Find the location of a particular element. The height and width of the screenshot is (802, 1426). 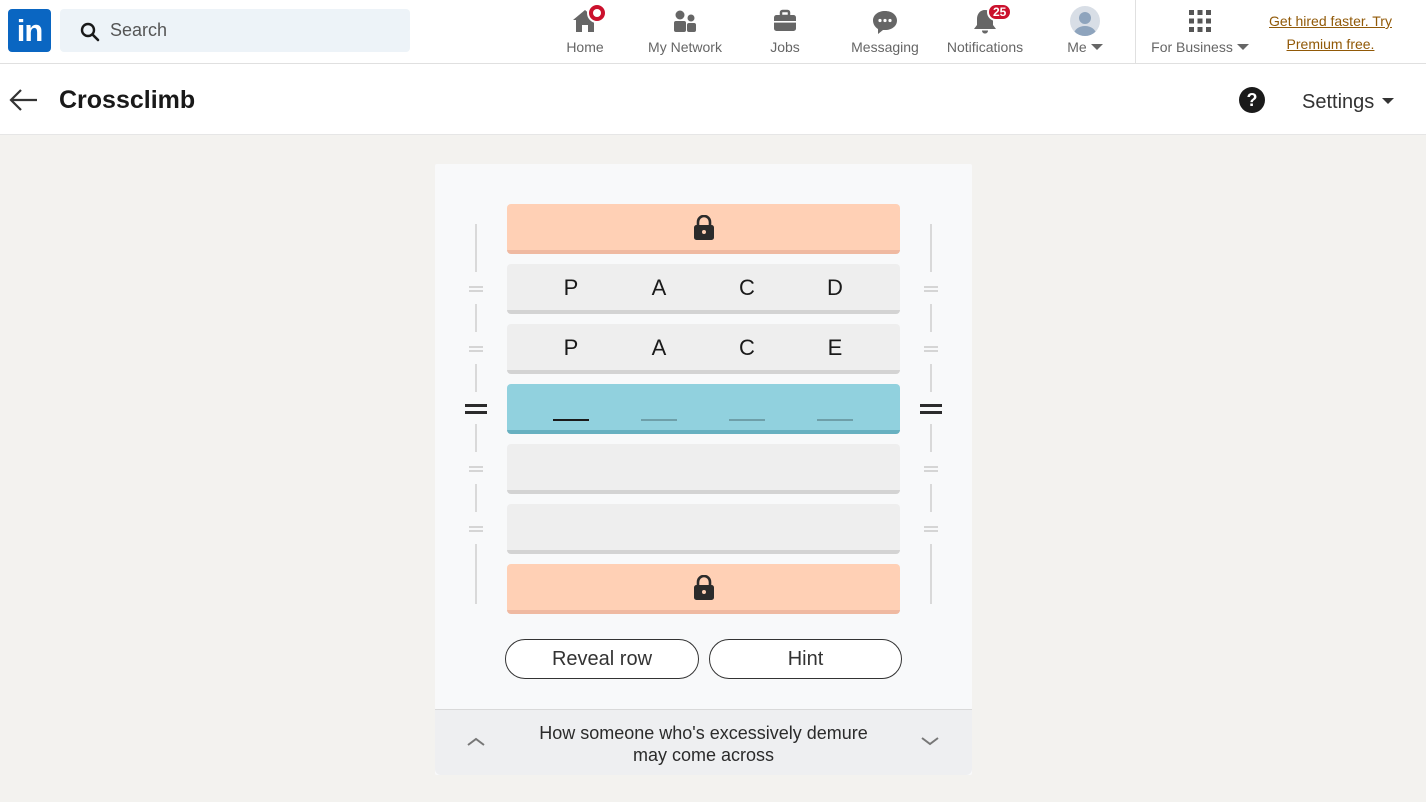

word-row-1: P A C D is located at coordinates (703, 289).